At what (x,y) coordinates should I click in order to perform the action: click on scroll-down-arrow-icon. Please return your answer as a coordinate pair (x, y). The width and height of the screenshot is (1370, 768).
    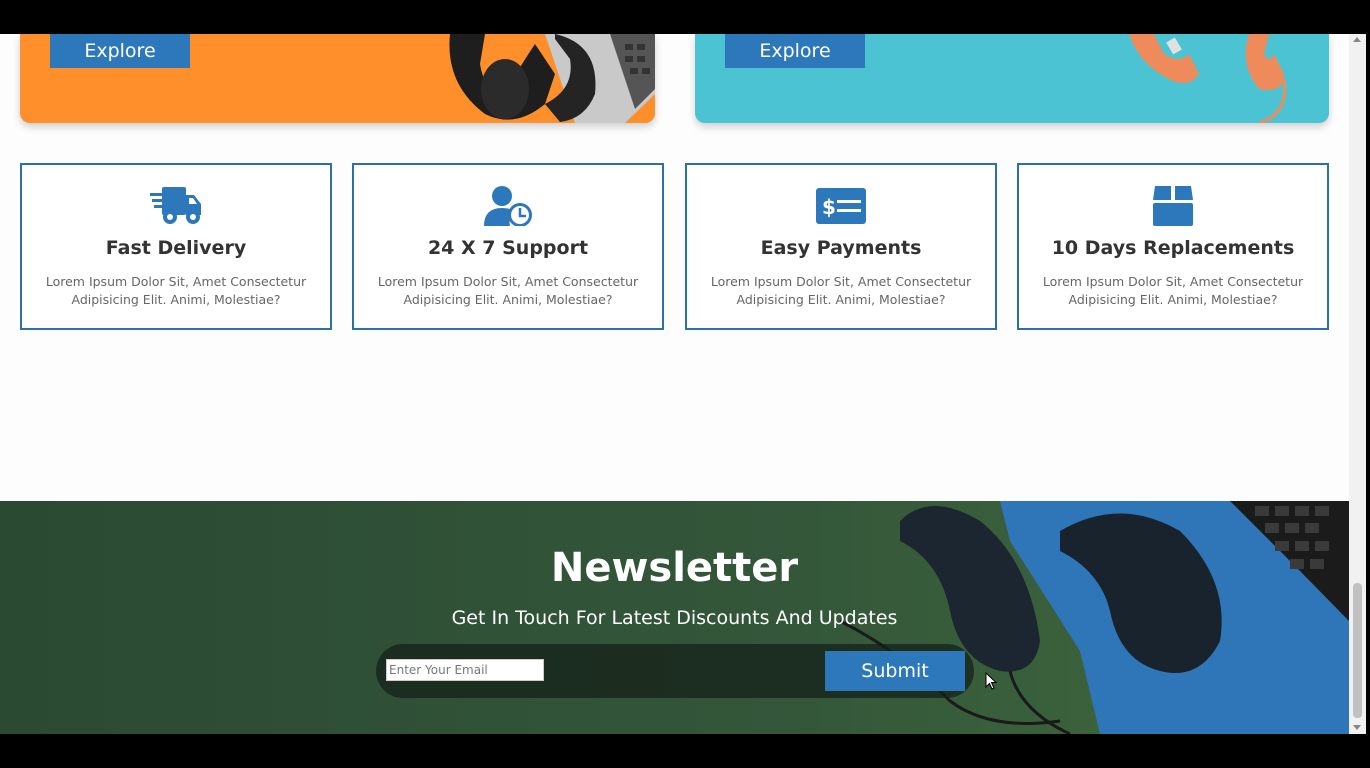
    Looking at the image, I should click on (1357, 727).